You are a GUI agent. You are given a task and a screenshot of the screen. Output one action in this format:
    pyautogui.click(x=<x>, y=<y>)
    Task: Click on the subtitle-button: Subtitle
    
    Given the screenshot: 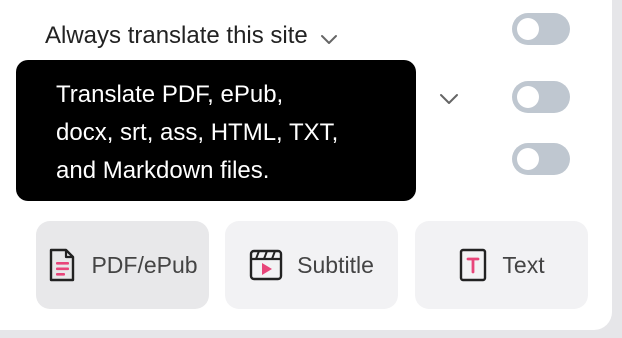 What is the action you would take?
    pyautogui.click(x=311, y=265)
    